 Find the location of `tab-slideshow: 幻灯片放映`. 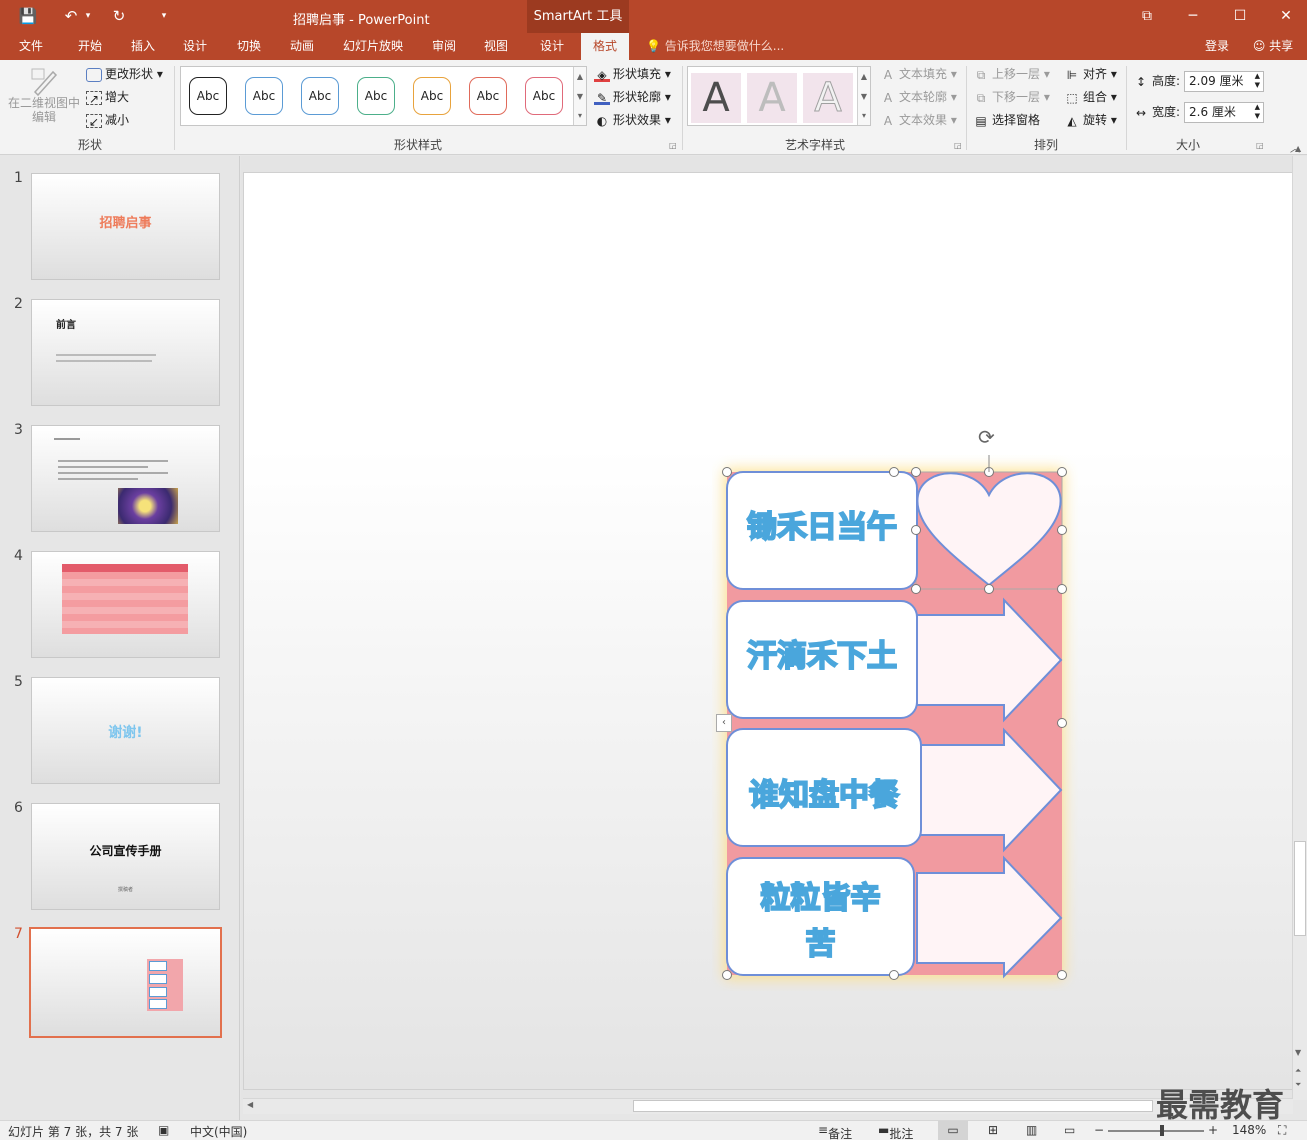

tab-slideshow: 幻灯片放映 is located at coordinates (373, 46).